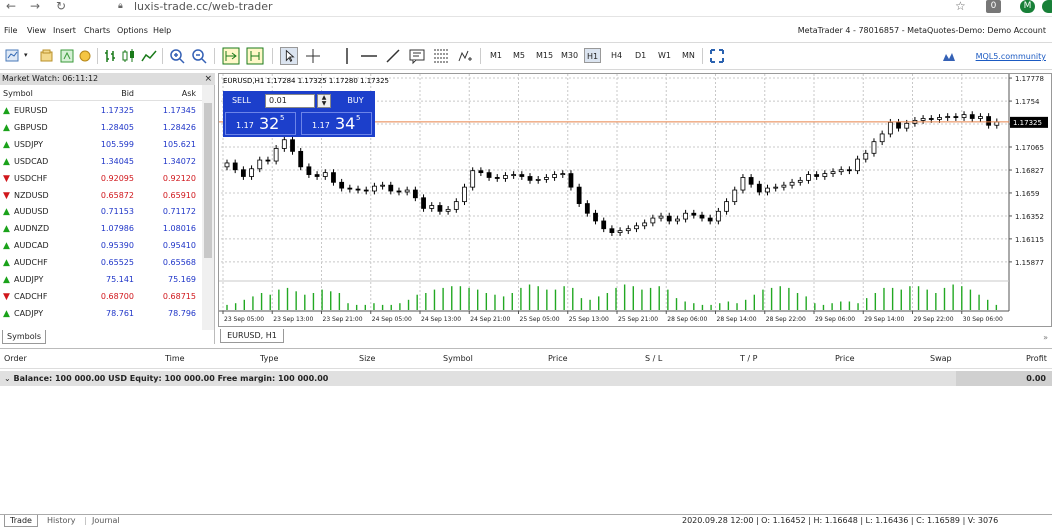  Describe the element at coordinates (111, 56) in the screenshot. I see `bar-chart-icon` at that location.